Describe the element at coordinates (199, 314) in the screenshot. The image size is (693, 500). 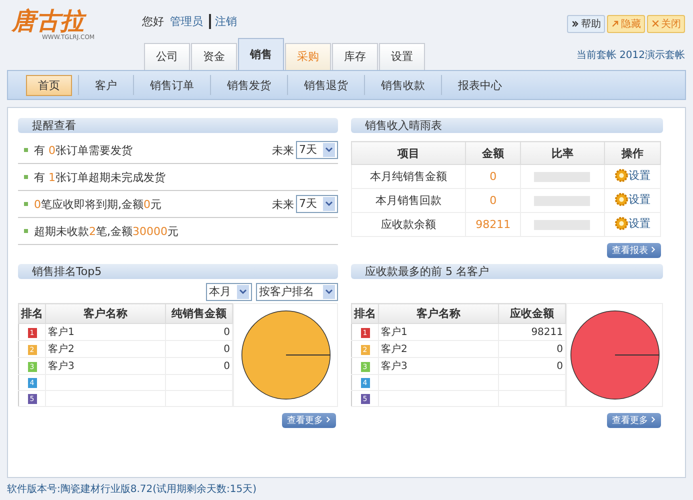
I see `column-header: 纯销售金额` at that location.